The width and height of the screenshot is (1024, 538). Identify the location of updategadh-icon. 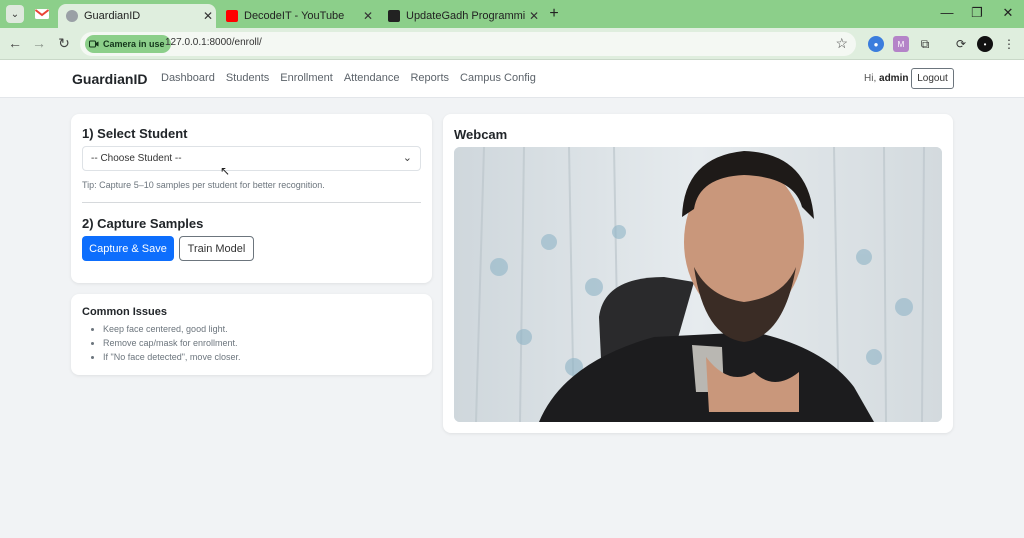
(394, 16).